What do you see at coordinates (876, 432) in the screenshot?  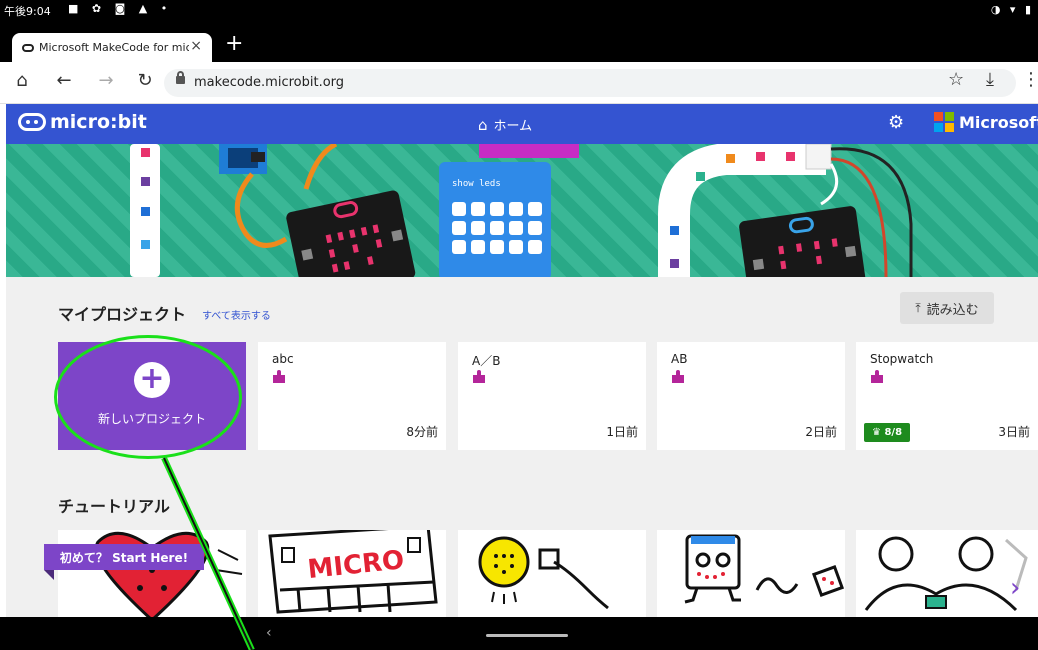 I see `trophy-icon: ♛` at bounding box center [876, 432].